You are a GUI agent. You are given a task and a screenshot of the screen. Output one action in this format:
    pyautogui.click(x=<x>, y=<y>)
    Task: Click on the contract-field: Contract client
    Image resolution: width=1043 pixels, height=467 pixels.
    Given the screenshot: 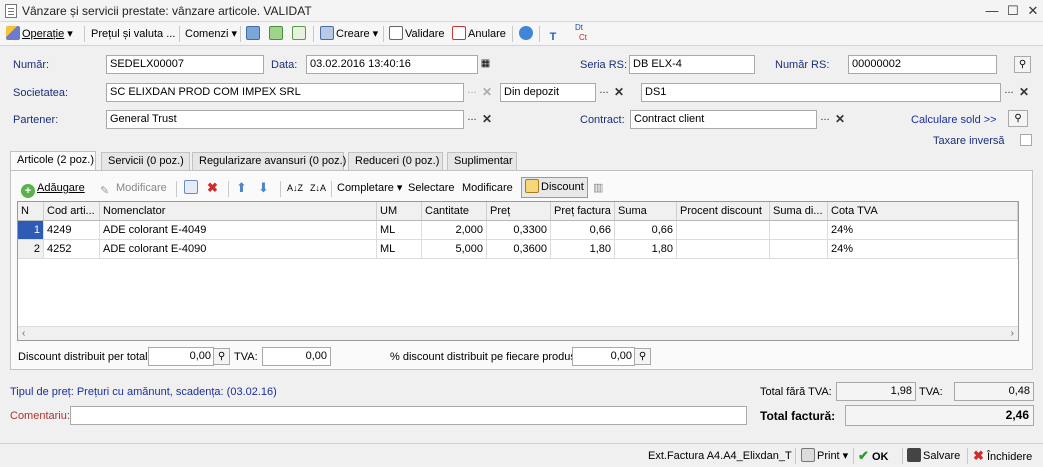 What is the action you would take?
    pyautogui.click(x=723, y=119)
    